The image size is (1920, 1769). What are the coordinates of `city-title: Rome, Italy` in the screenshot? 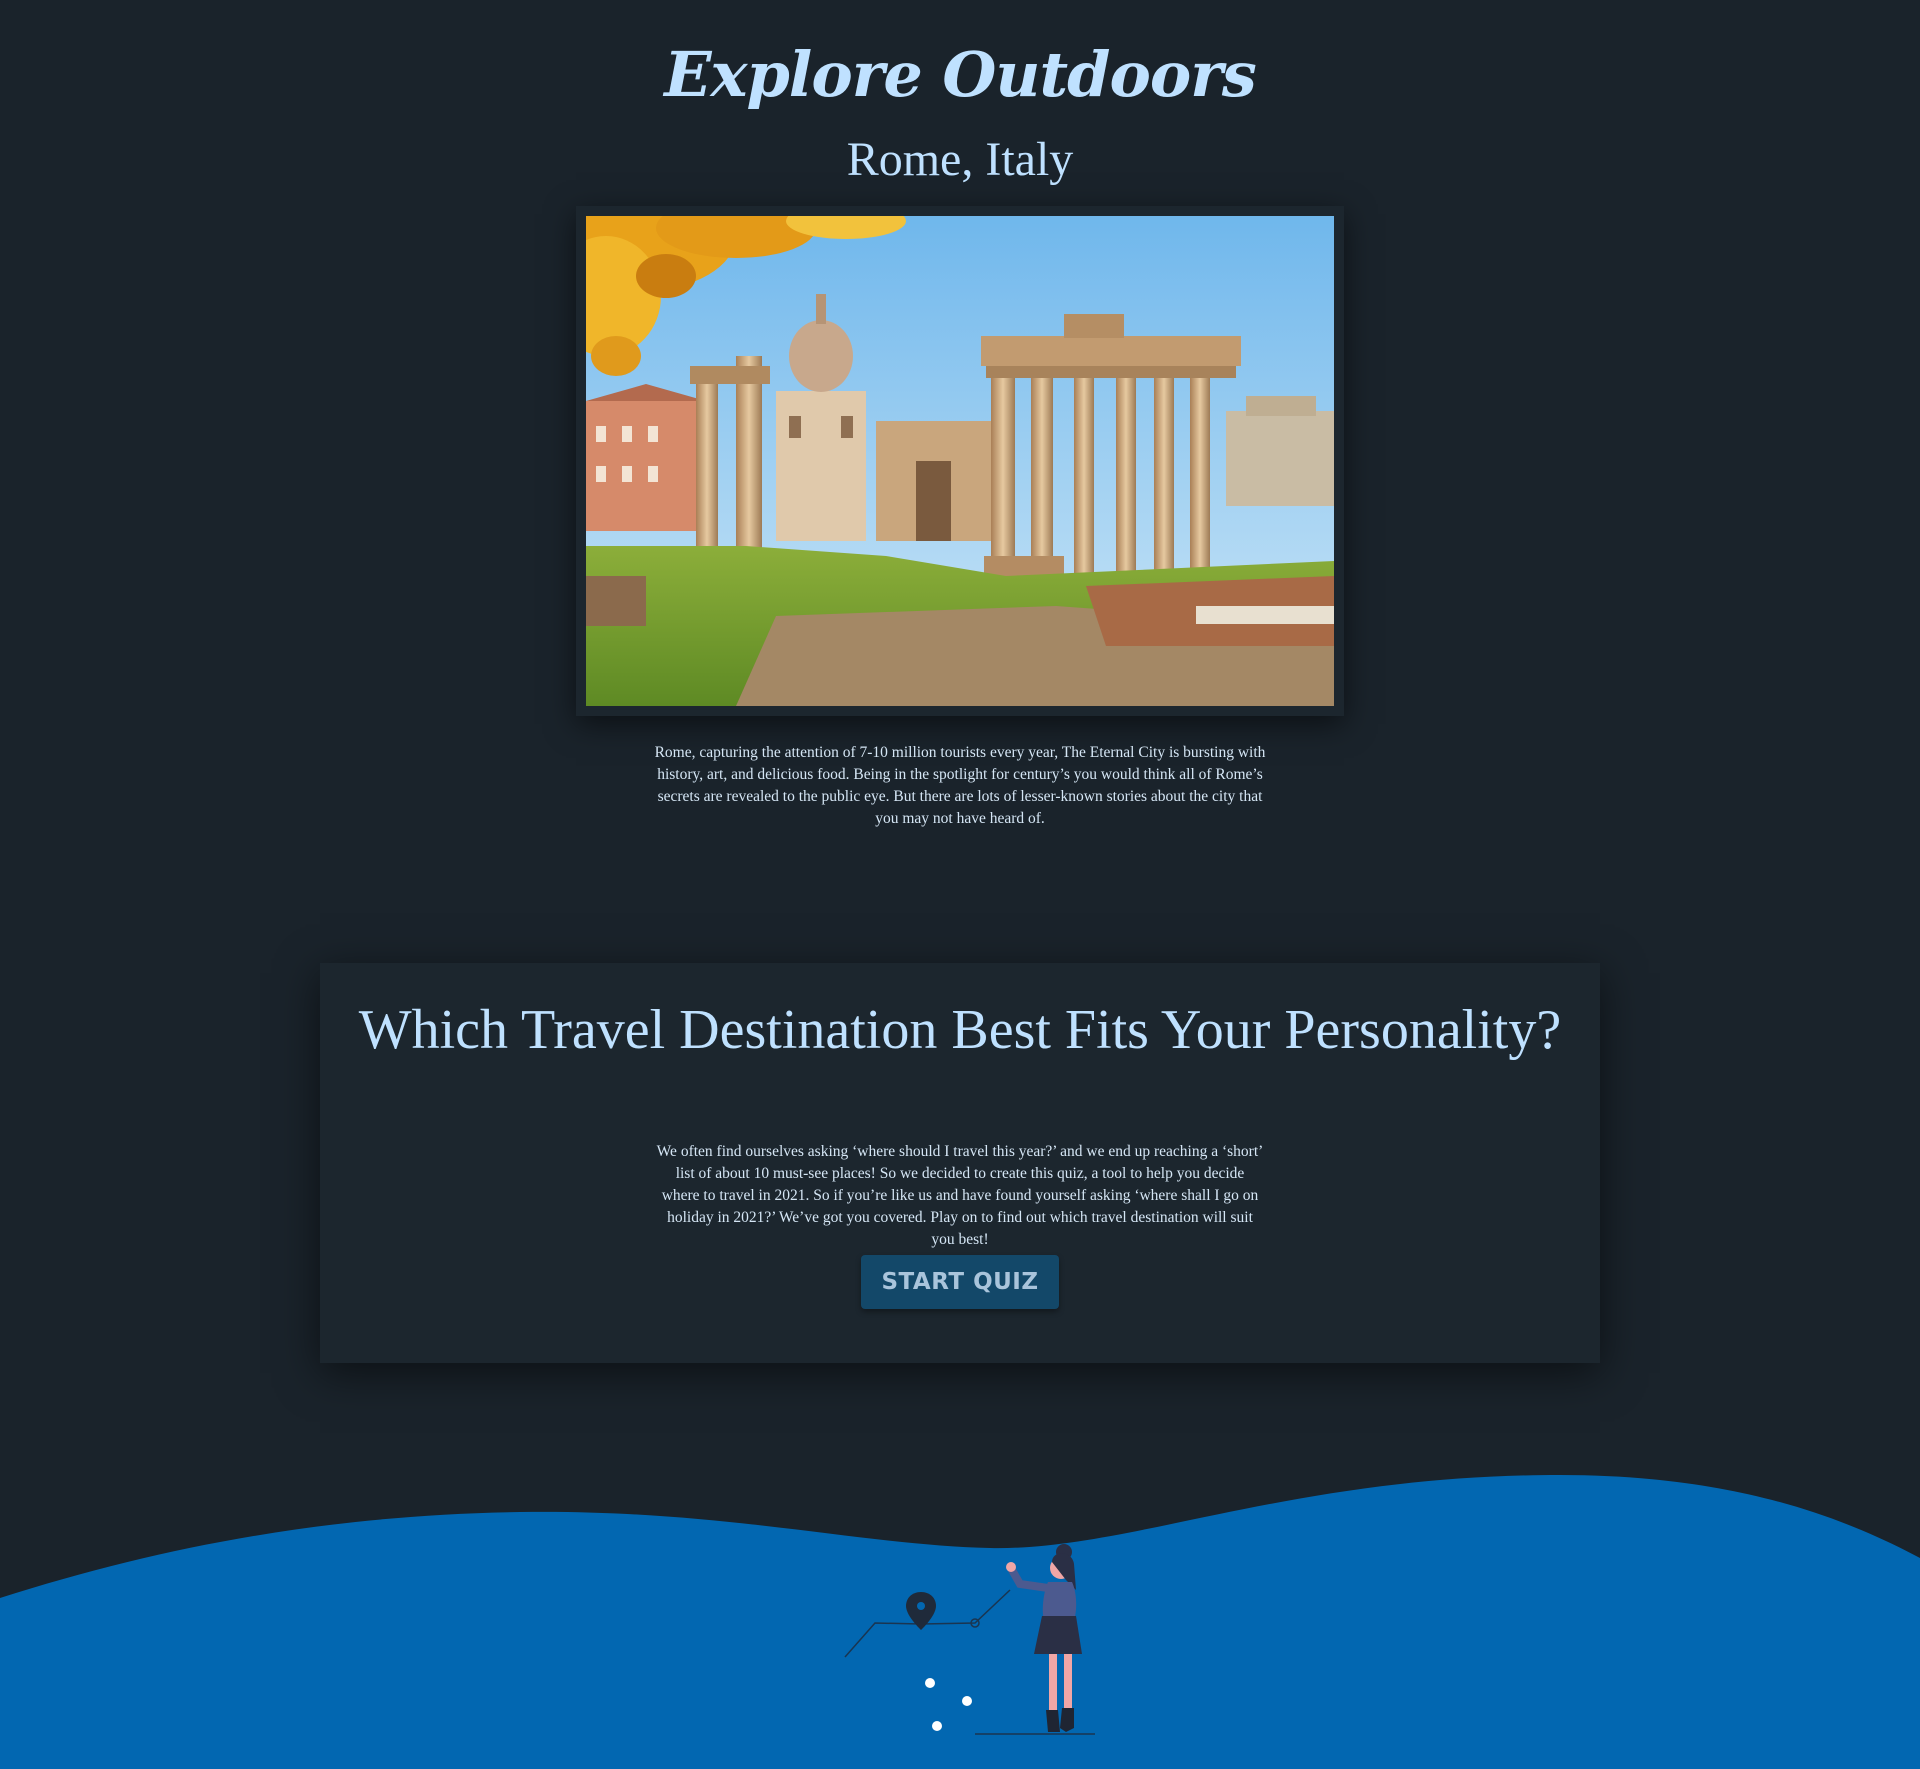 It's located at (960, 159).